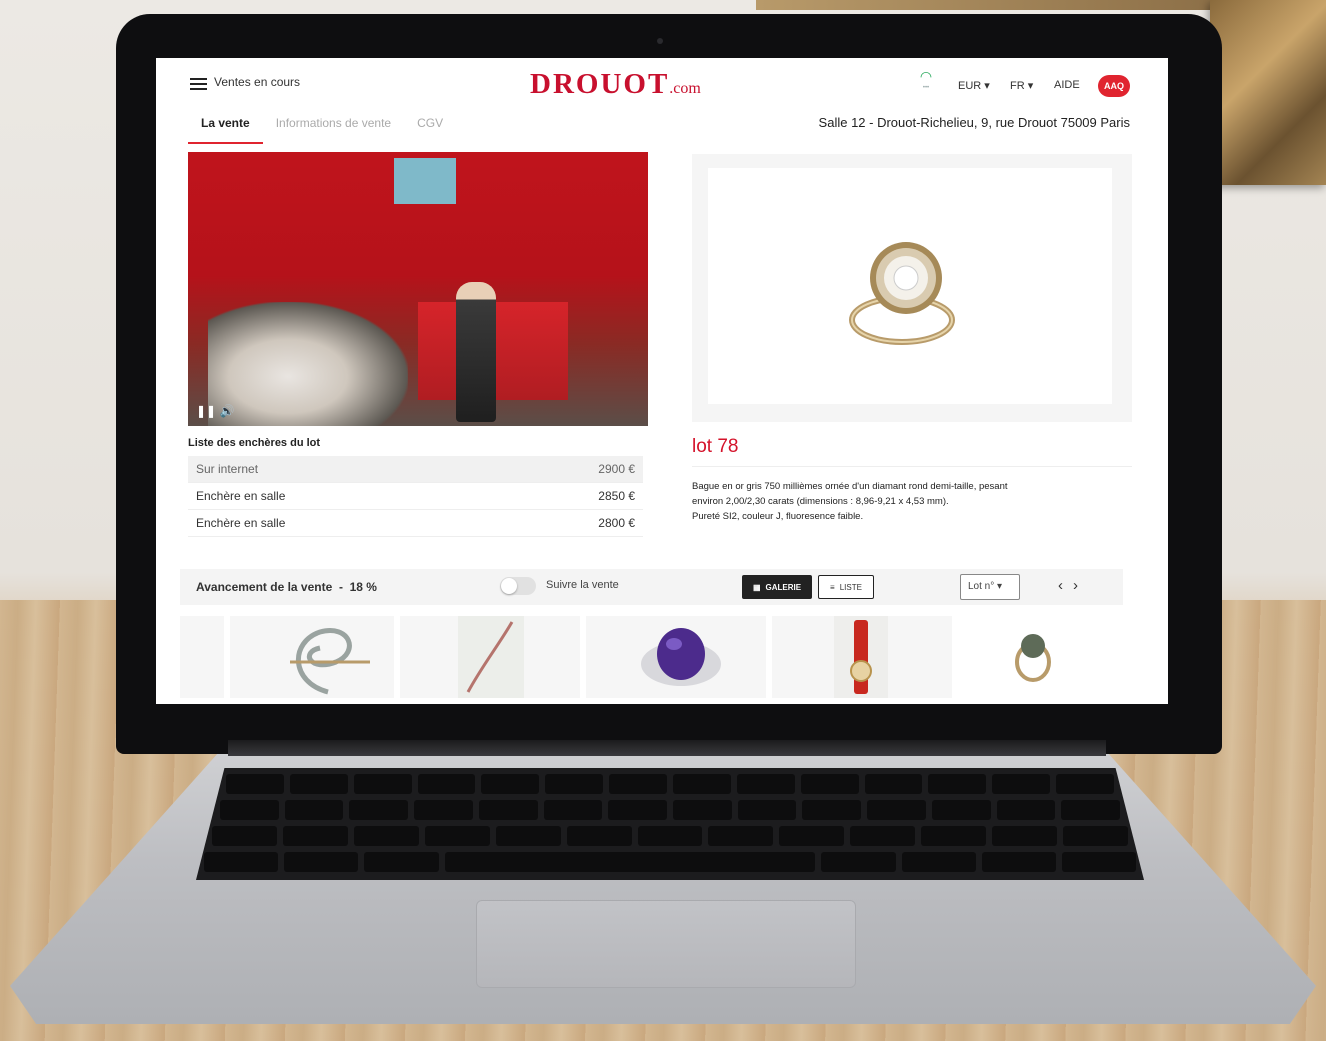  What do you see at coordinates (666, 944) in the screenshot?
I see `trackpad` at bounding box center [666, 944].